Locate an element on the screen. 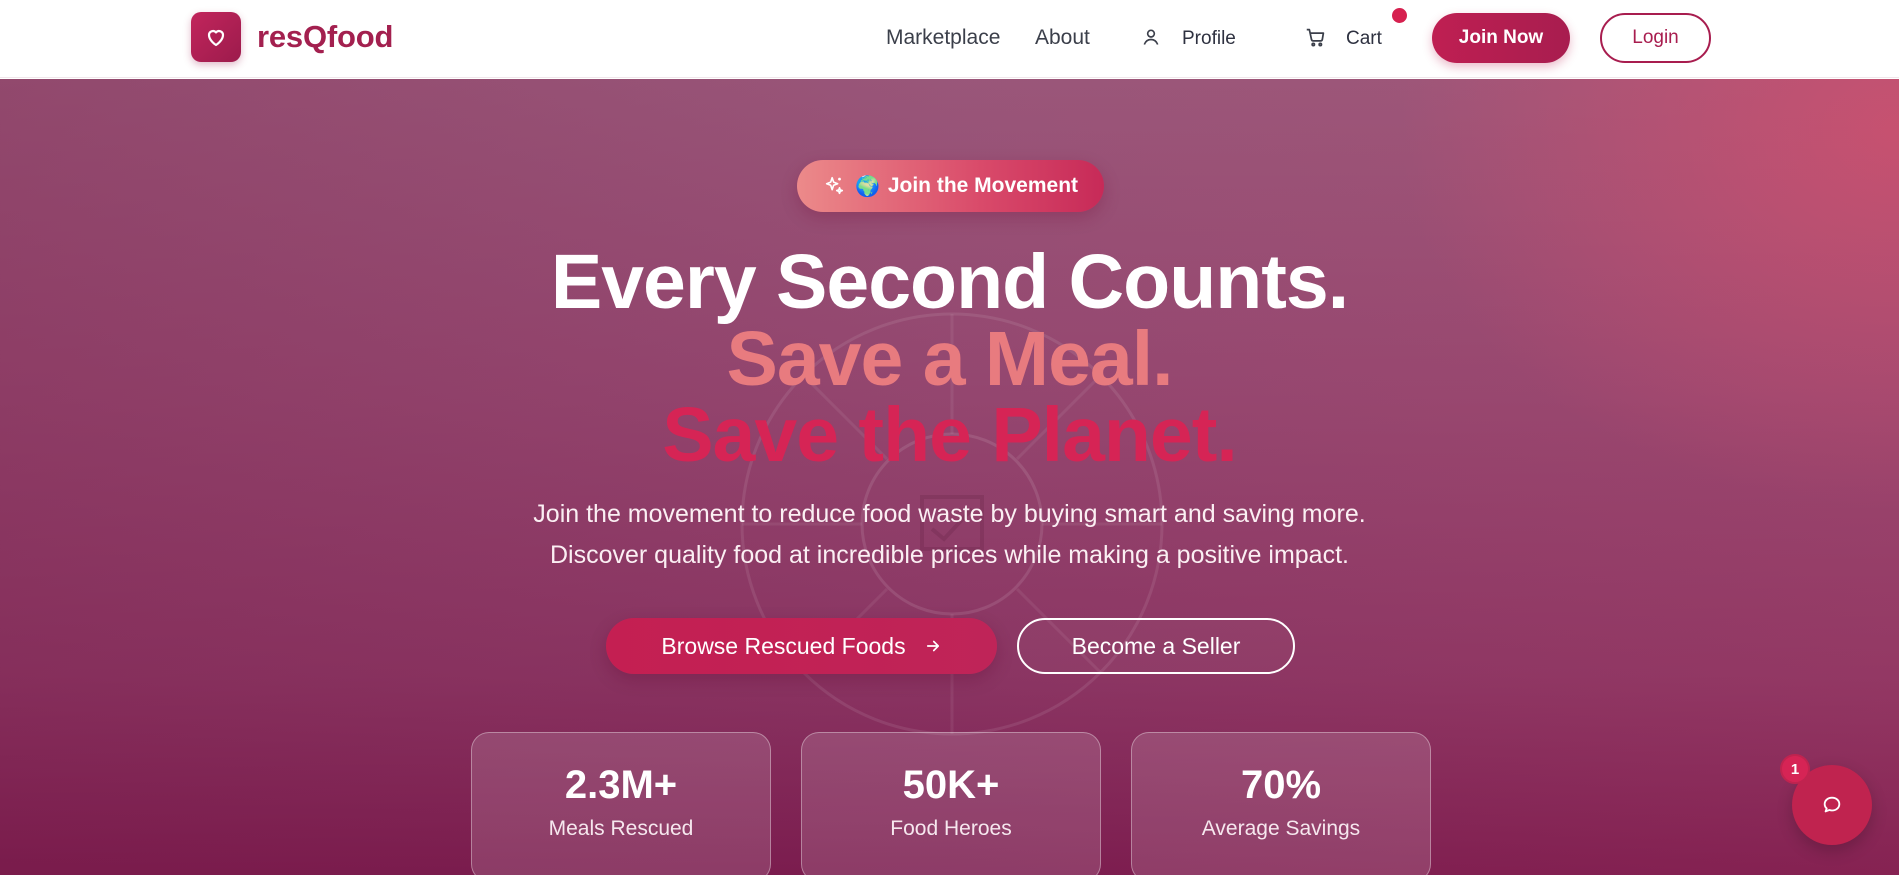 This screenshot has width=1899, height=875. sparkles-icon is located at coordinates (834, 185).